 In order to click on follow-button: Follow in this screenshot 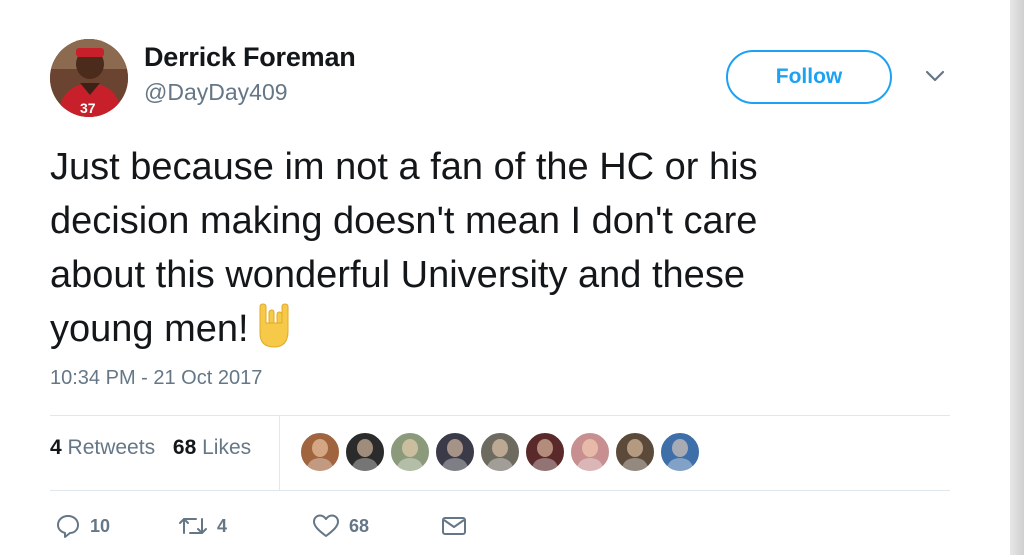, I will do `click(809, 77)`.